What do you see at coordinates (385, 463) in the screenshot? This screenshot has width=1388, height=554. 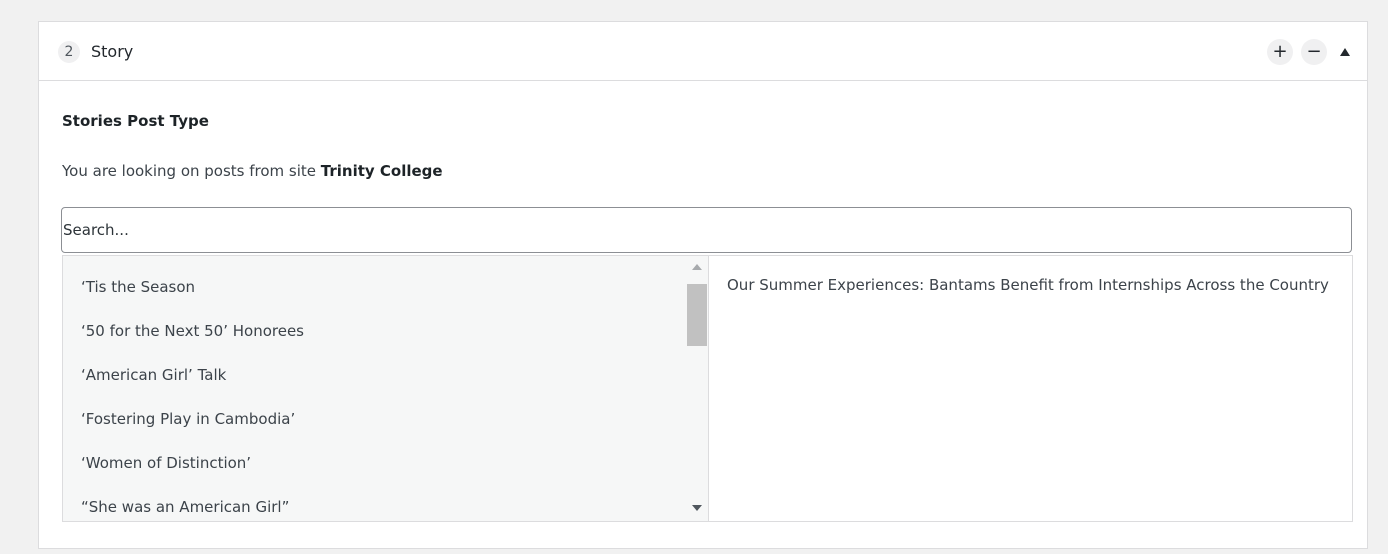 I see `choice-item: ‘Women of Distinction’` at bounding box center [385, 463].